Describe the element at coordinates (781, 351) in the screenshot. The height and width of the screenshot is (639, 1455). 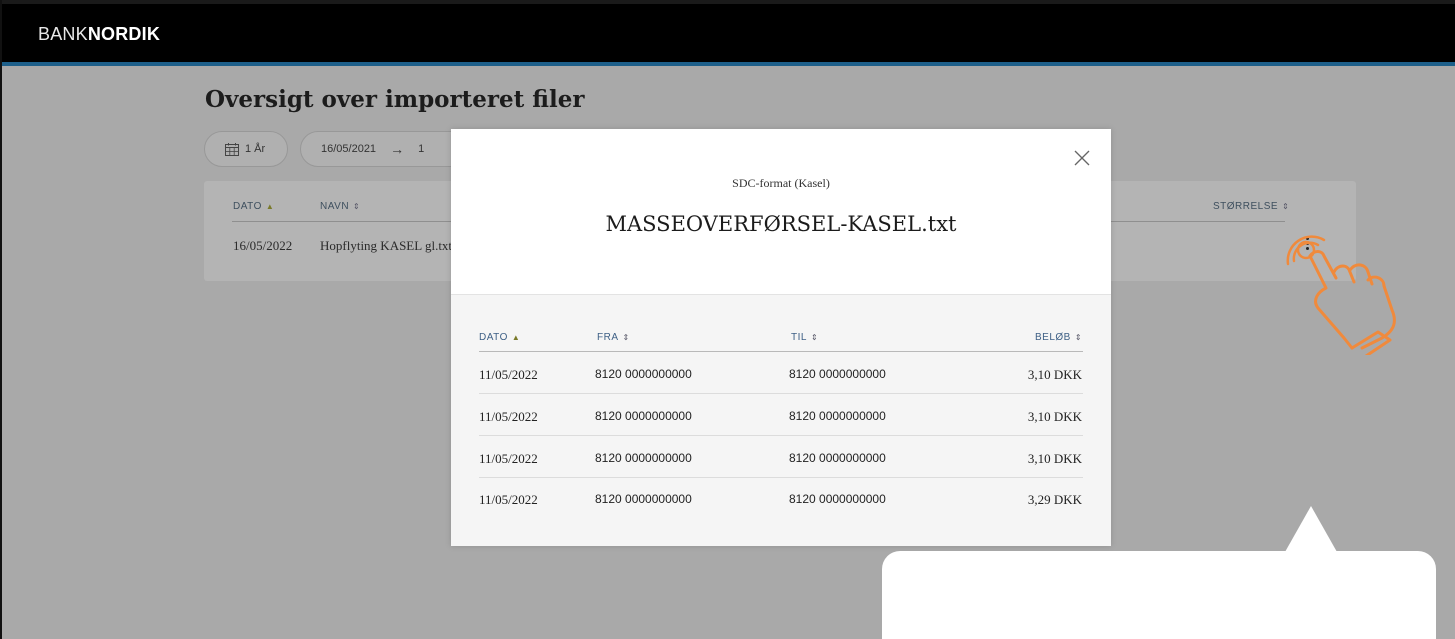
I see `modal-table-header-divider` at that location.